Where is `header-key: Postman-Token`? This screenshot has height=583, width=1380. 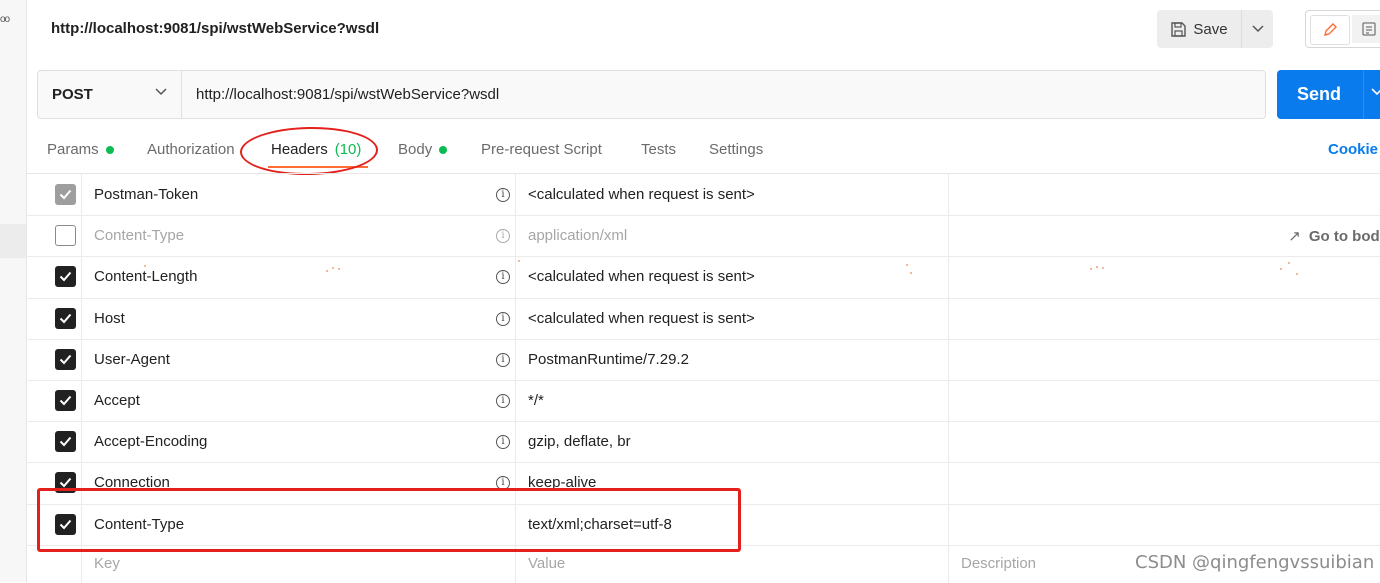 header-key: Postman-Token is located at coordinates (146, 194).